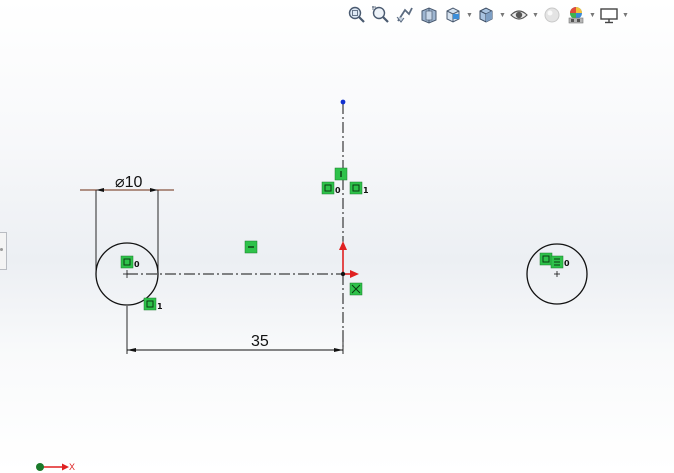 This screenshot has height=473, width=674. I want to click on reference-triad-icon: X, so click(55, 467).